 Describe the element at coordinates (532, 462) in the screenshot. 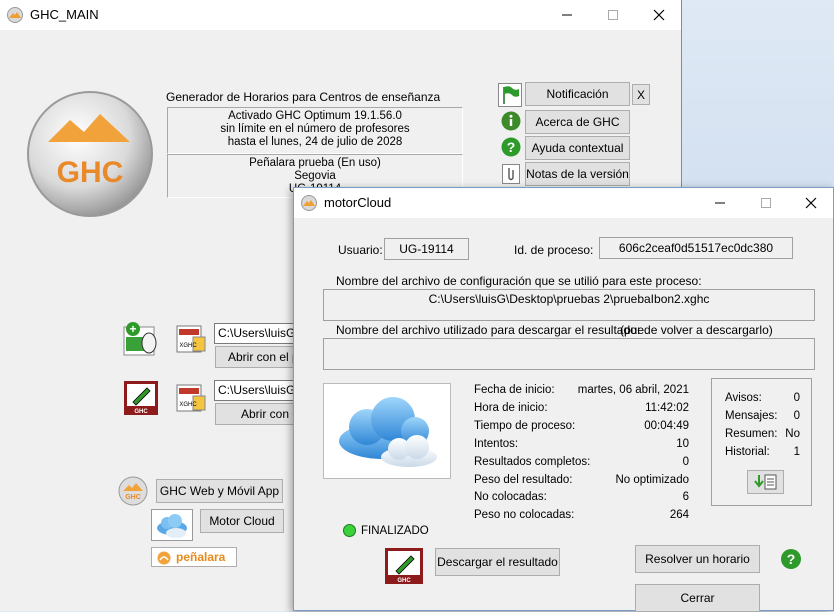

I see `stat-key: Resultados completos:` at that location.